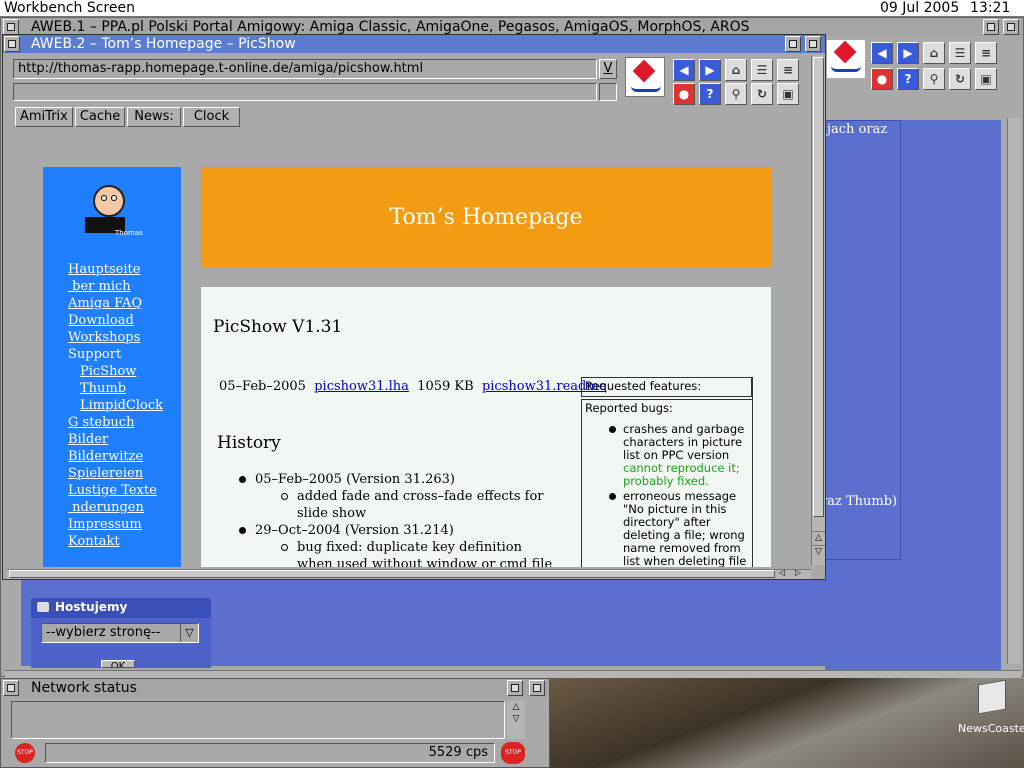  I want to click on aweb2-titlebar: AWEB.2 – Tom’s Homepage – PicShow, so click(414, 44).